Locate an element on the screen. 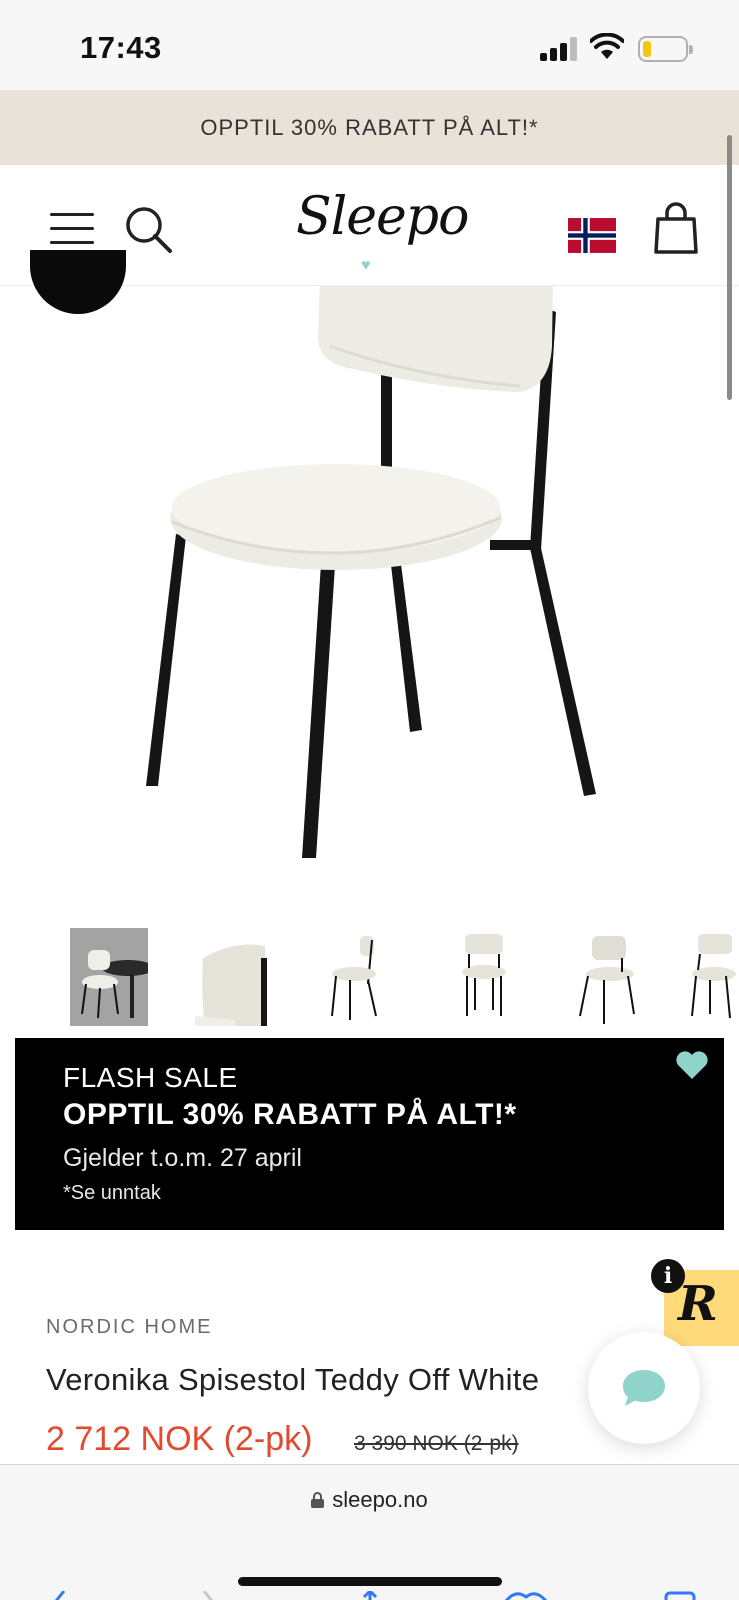  product-price: 2 712 NOK (2-pk) is located at coordinates (179, 1439).